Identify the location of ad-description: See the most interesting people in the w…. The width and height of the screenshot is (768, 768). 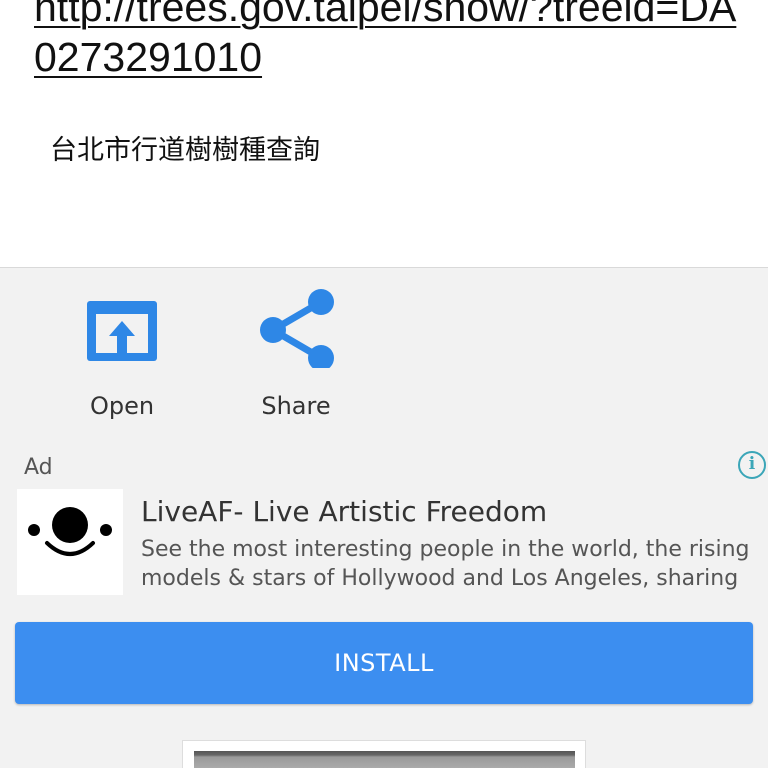
(447, 564).